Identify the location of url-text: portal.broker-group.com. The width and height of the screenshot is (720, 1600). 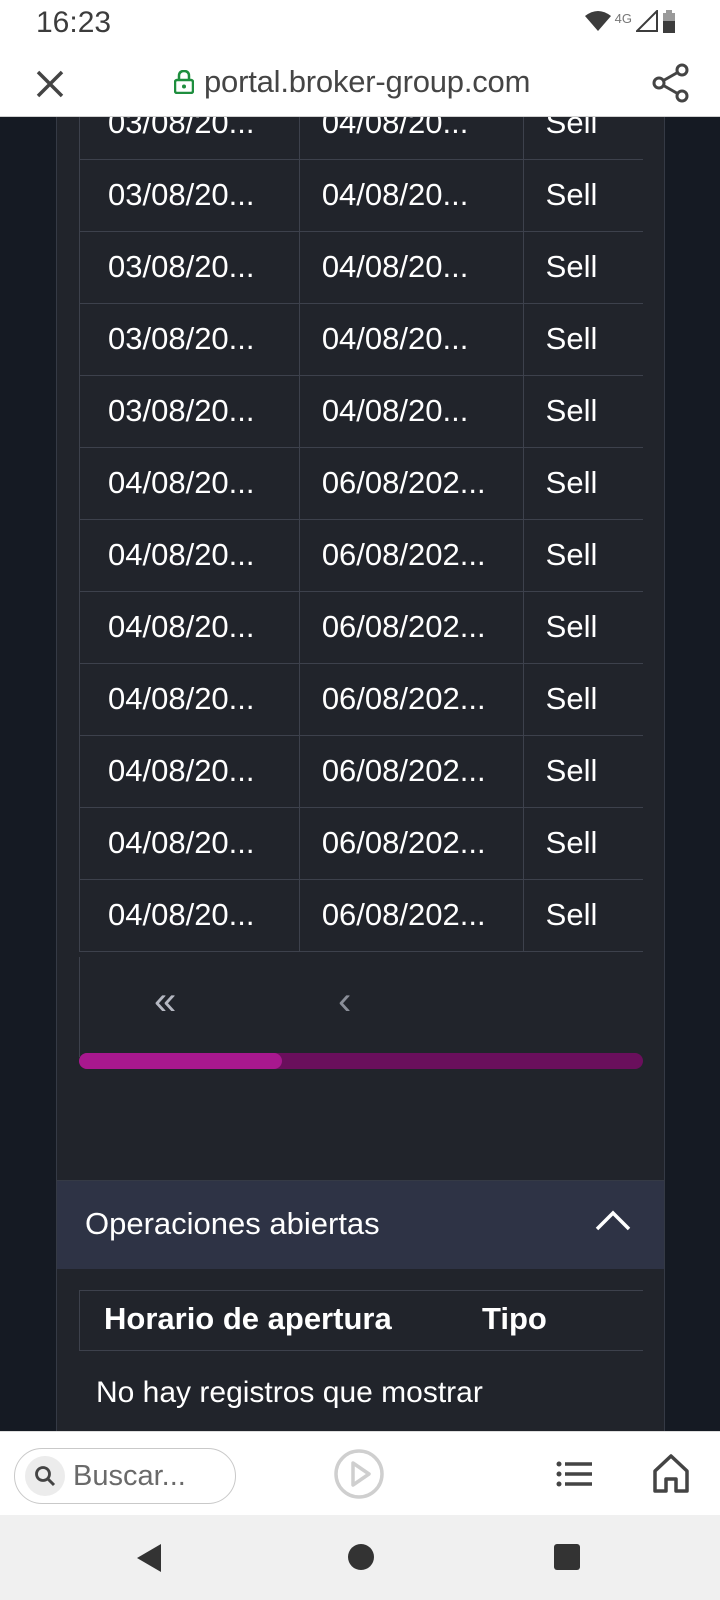
(367, 81).